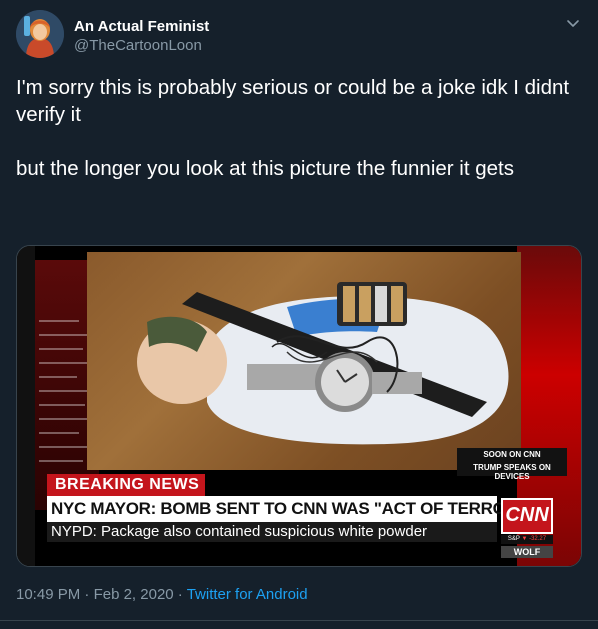  I want to click on breaking-news-label: BREAKING NEWS, so click(127, 484).